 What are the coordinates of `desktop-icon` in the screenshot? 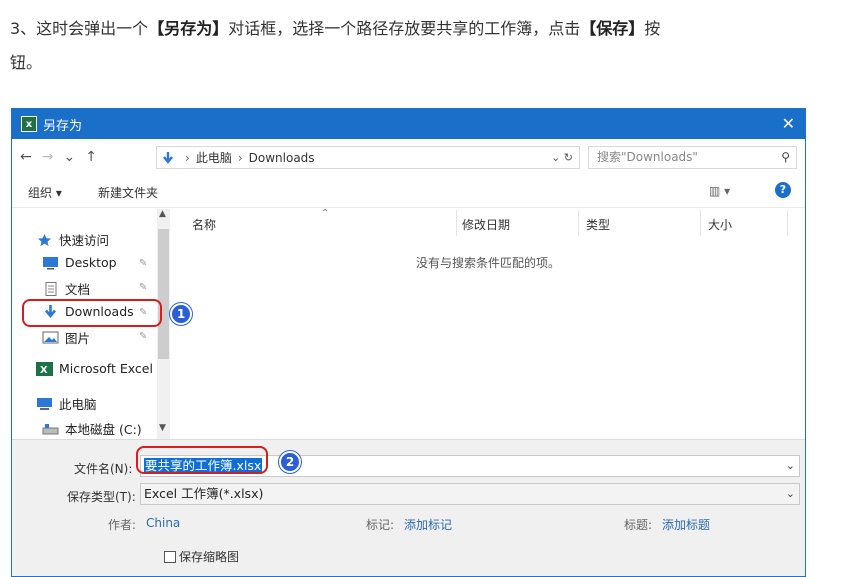 It's located at (50, 262).